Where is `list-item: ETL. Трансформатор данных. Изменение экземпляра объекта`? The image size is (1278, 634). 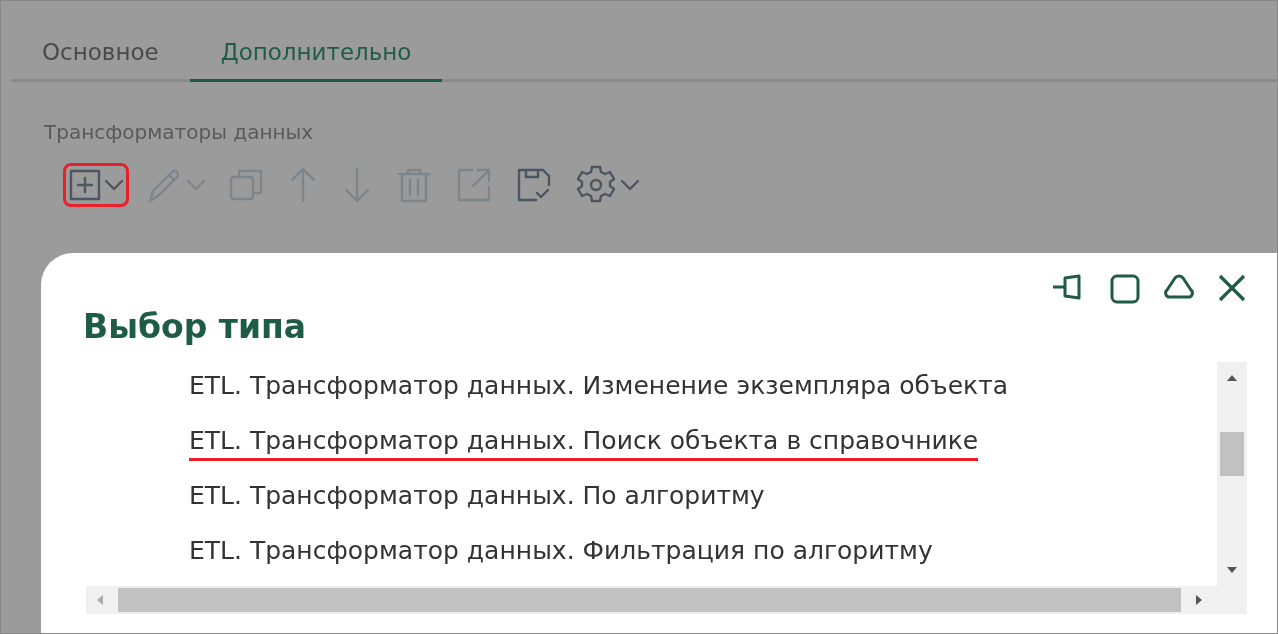
list-item: ETL. Трансформатор данных. Изменение экземпляра объекта is located at coordinates (599, 388).